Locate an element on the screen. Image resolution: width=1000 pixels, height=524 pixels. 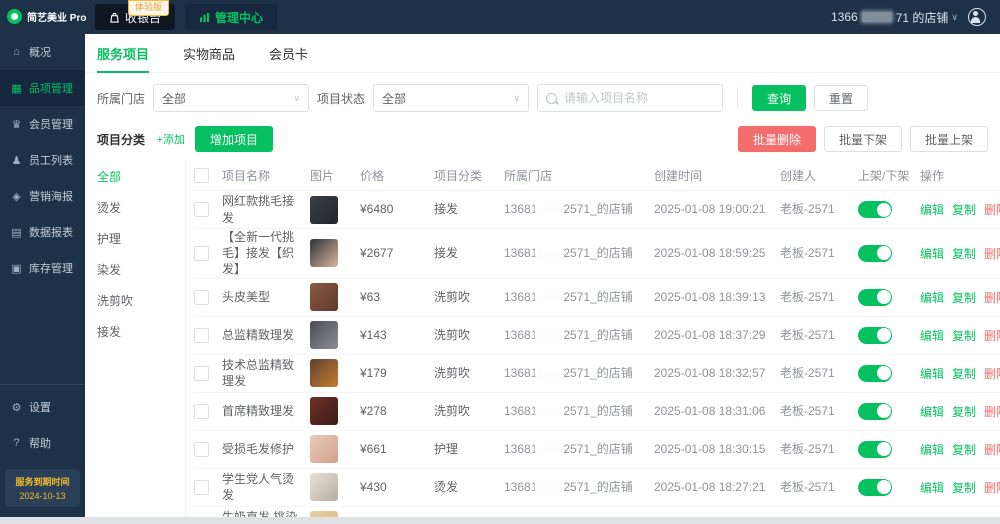
item-created-time: 2025-01-08 18:59:25 is located at coordinates (710, 253).